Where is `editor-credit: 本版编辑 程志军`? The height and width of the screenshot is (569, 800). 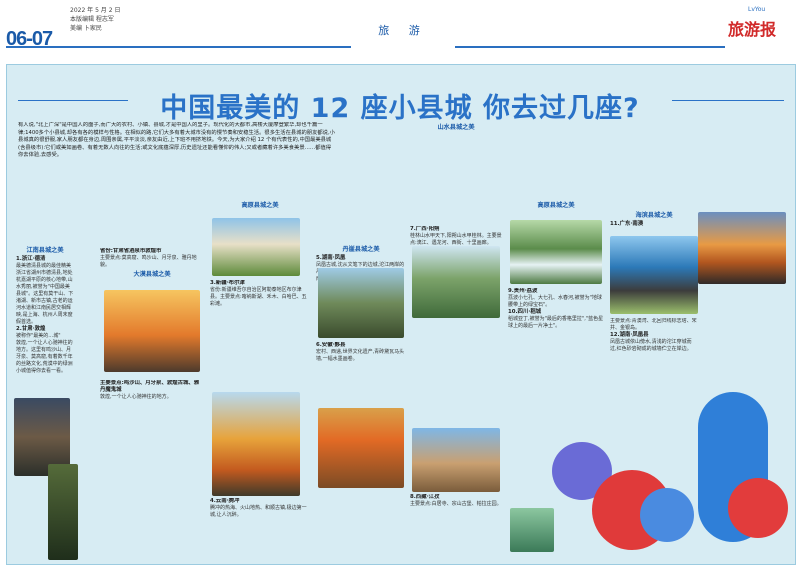
editor-credit: 本版编辑 程志军 is located at coordinates (92, 19).